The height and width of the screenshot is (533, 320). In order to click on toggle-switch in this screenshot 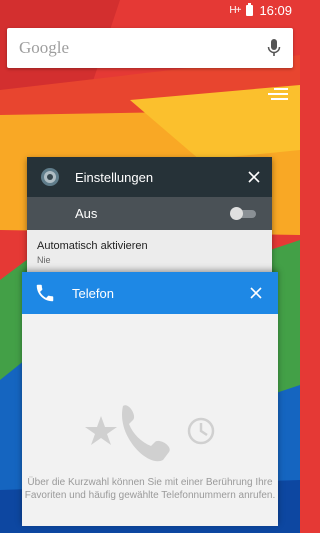, I will do `click(243, 213)`.